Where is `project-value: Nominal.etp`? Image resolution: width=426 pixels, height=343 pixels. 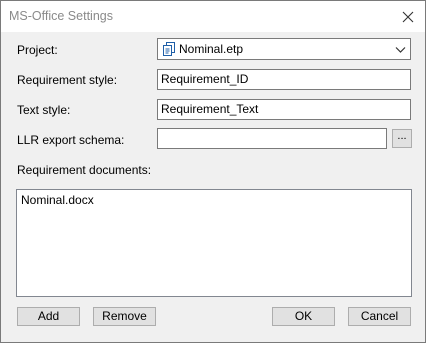
project-value: Nominal.etp is located at coordinates (211, 49).